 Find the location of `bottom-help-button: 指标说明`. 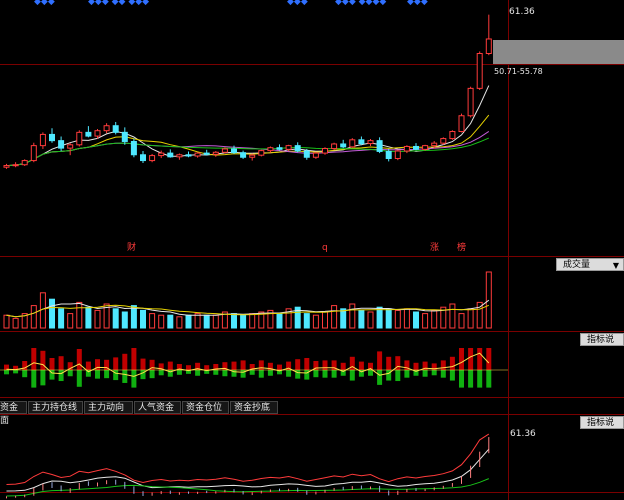

bottom-help-button: 指标说明 is located at coordinates (602, 428).